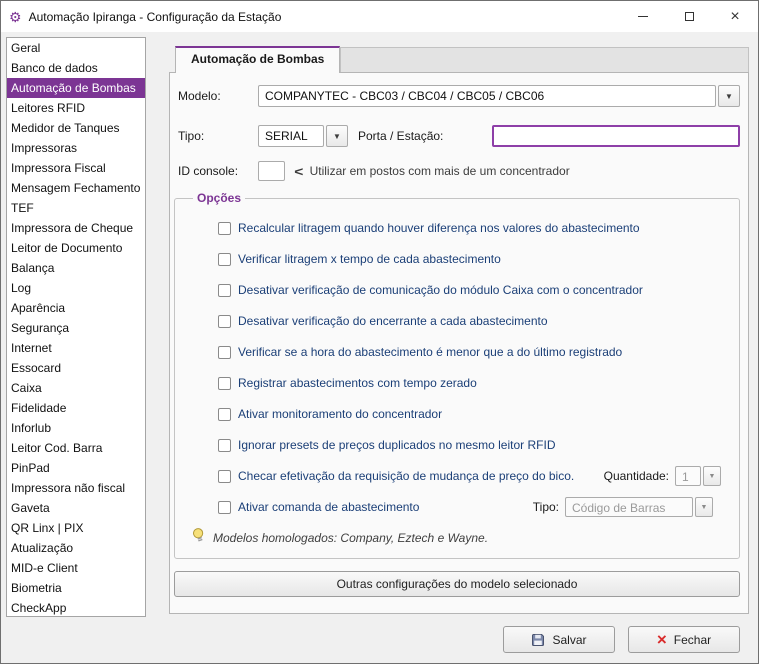 The image size is (759, 664). I want to click on fechar-button: × Fechar, so click(684, 639).